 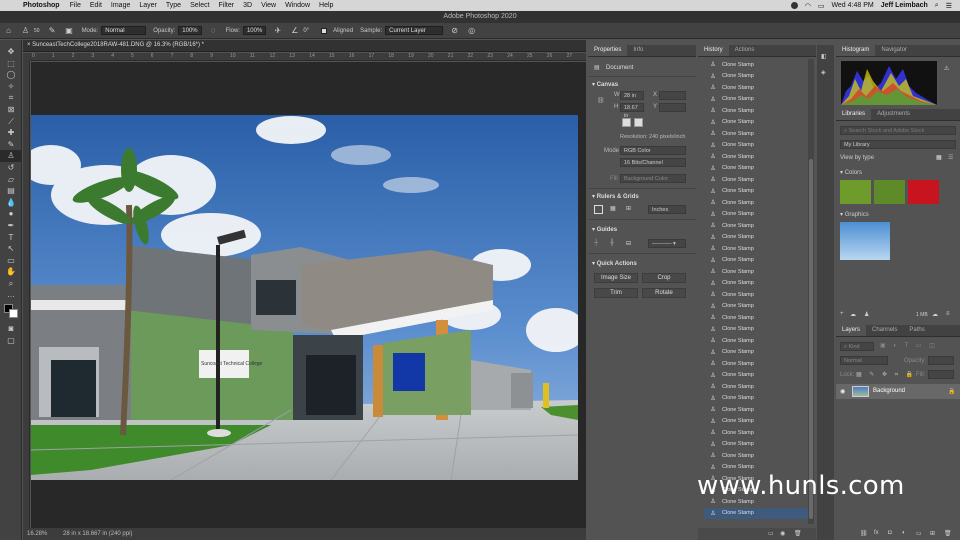 I want to click on tab-navigator: Navigator, so click(x=894, y=50).